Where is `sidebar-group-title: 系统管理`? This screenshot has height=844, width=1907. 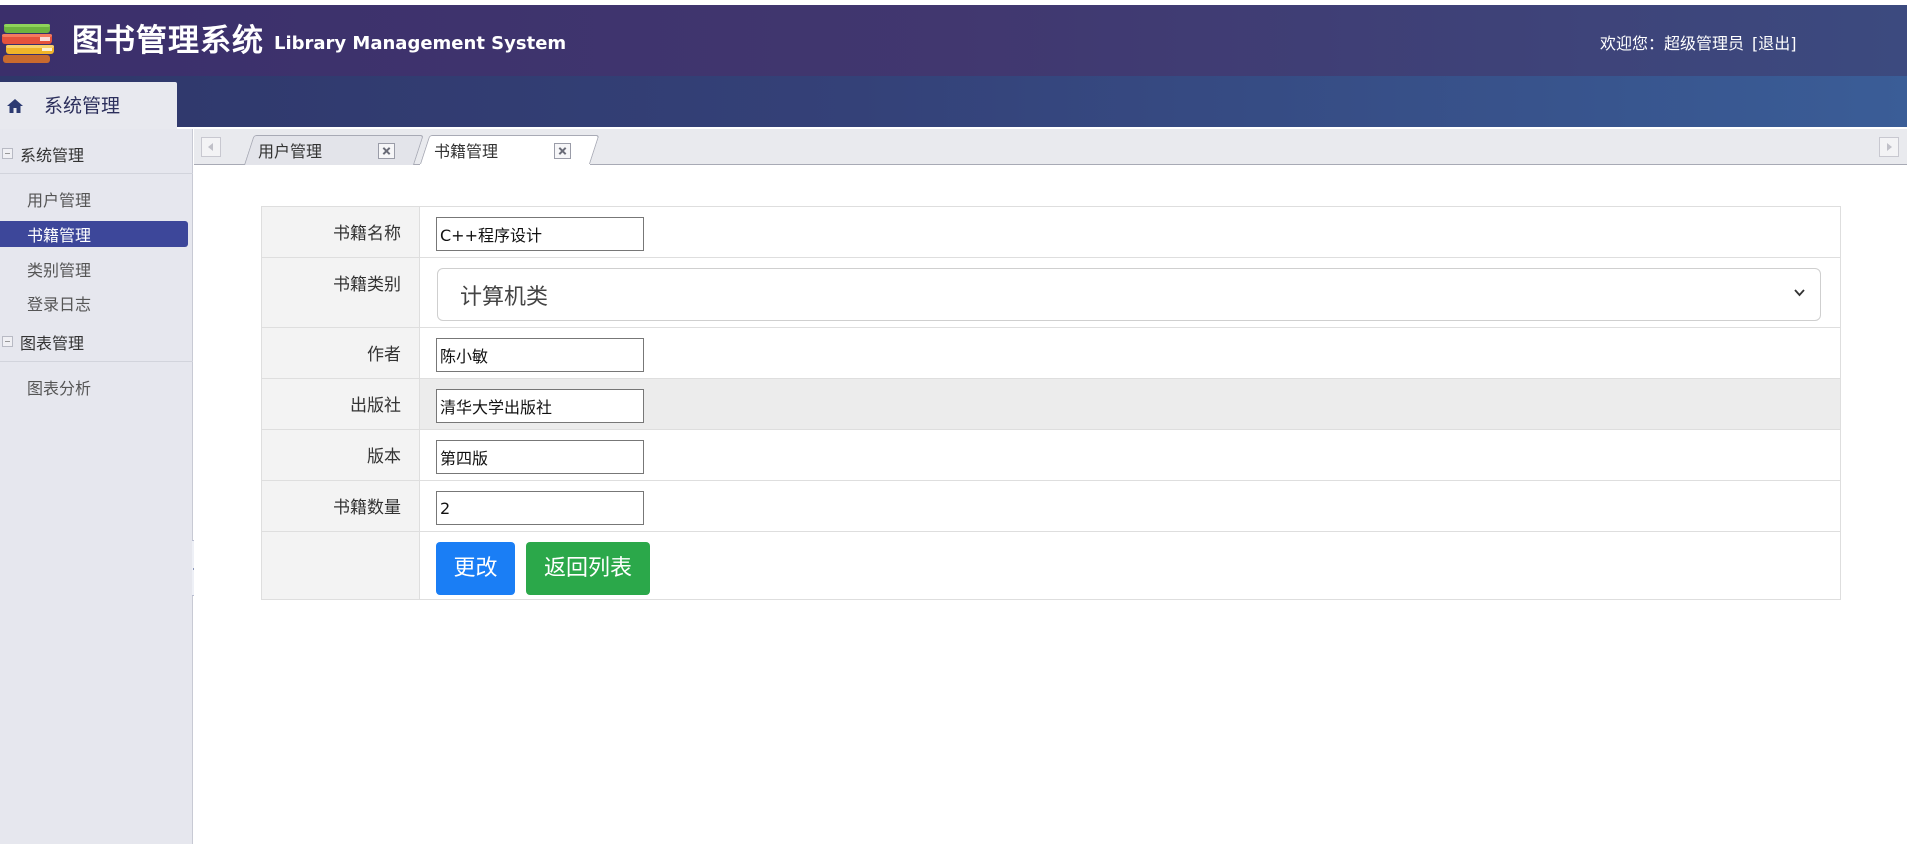
sidebar-group-title: 系统管理 is located at coordinates (52, 155).